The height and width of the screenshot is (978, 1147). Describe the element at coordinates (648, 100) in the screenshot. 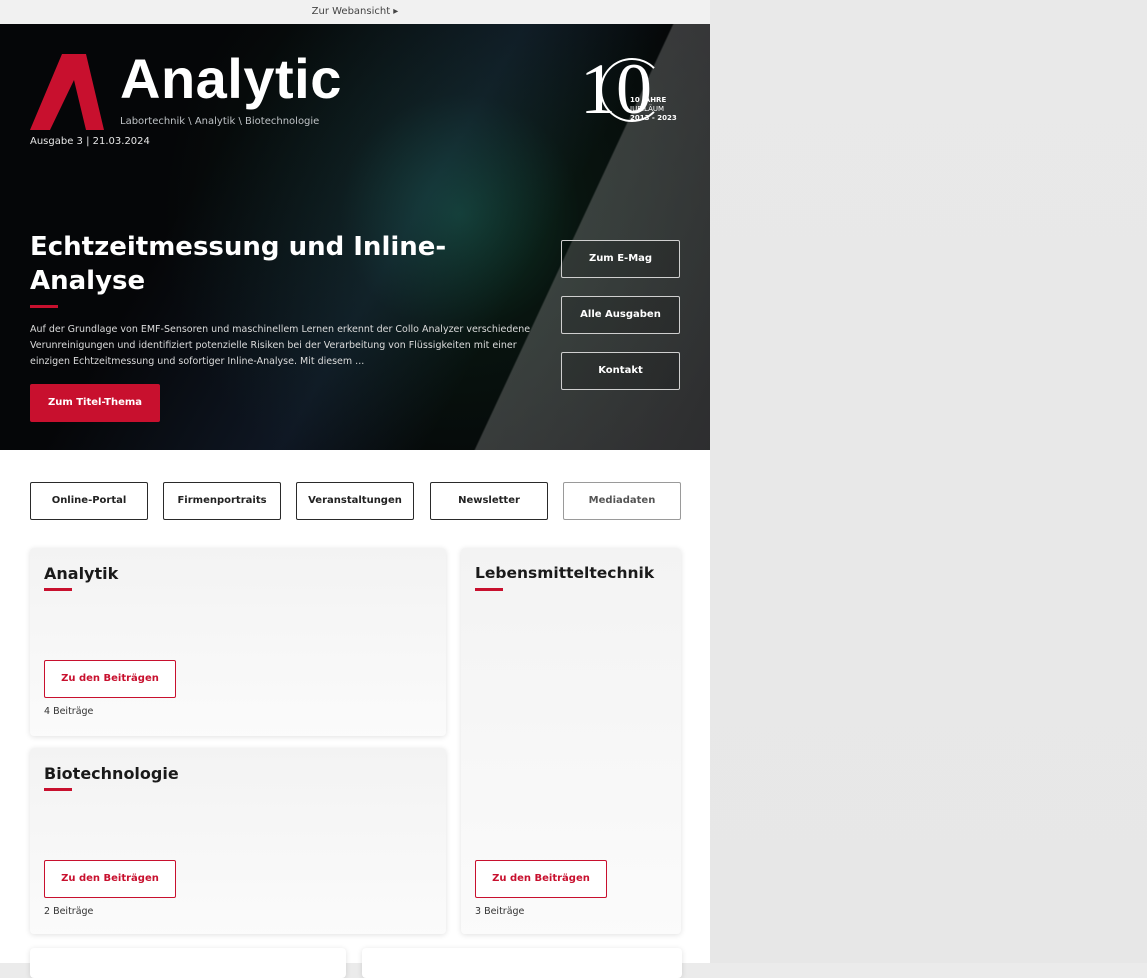

I see `jubilee-line1: 10 JAHRE` at that location.